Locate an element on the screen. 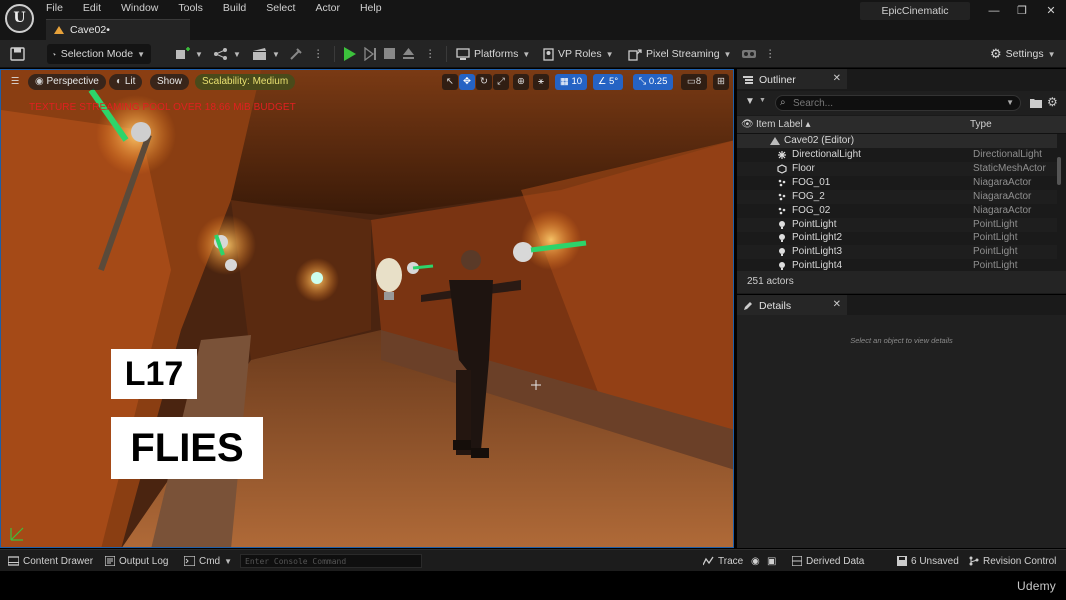 The image size is (1066, 600). close-window-button: ✕ is located at coordinates (1051, 11).